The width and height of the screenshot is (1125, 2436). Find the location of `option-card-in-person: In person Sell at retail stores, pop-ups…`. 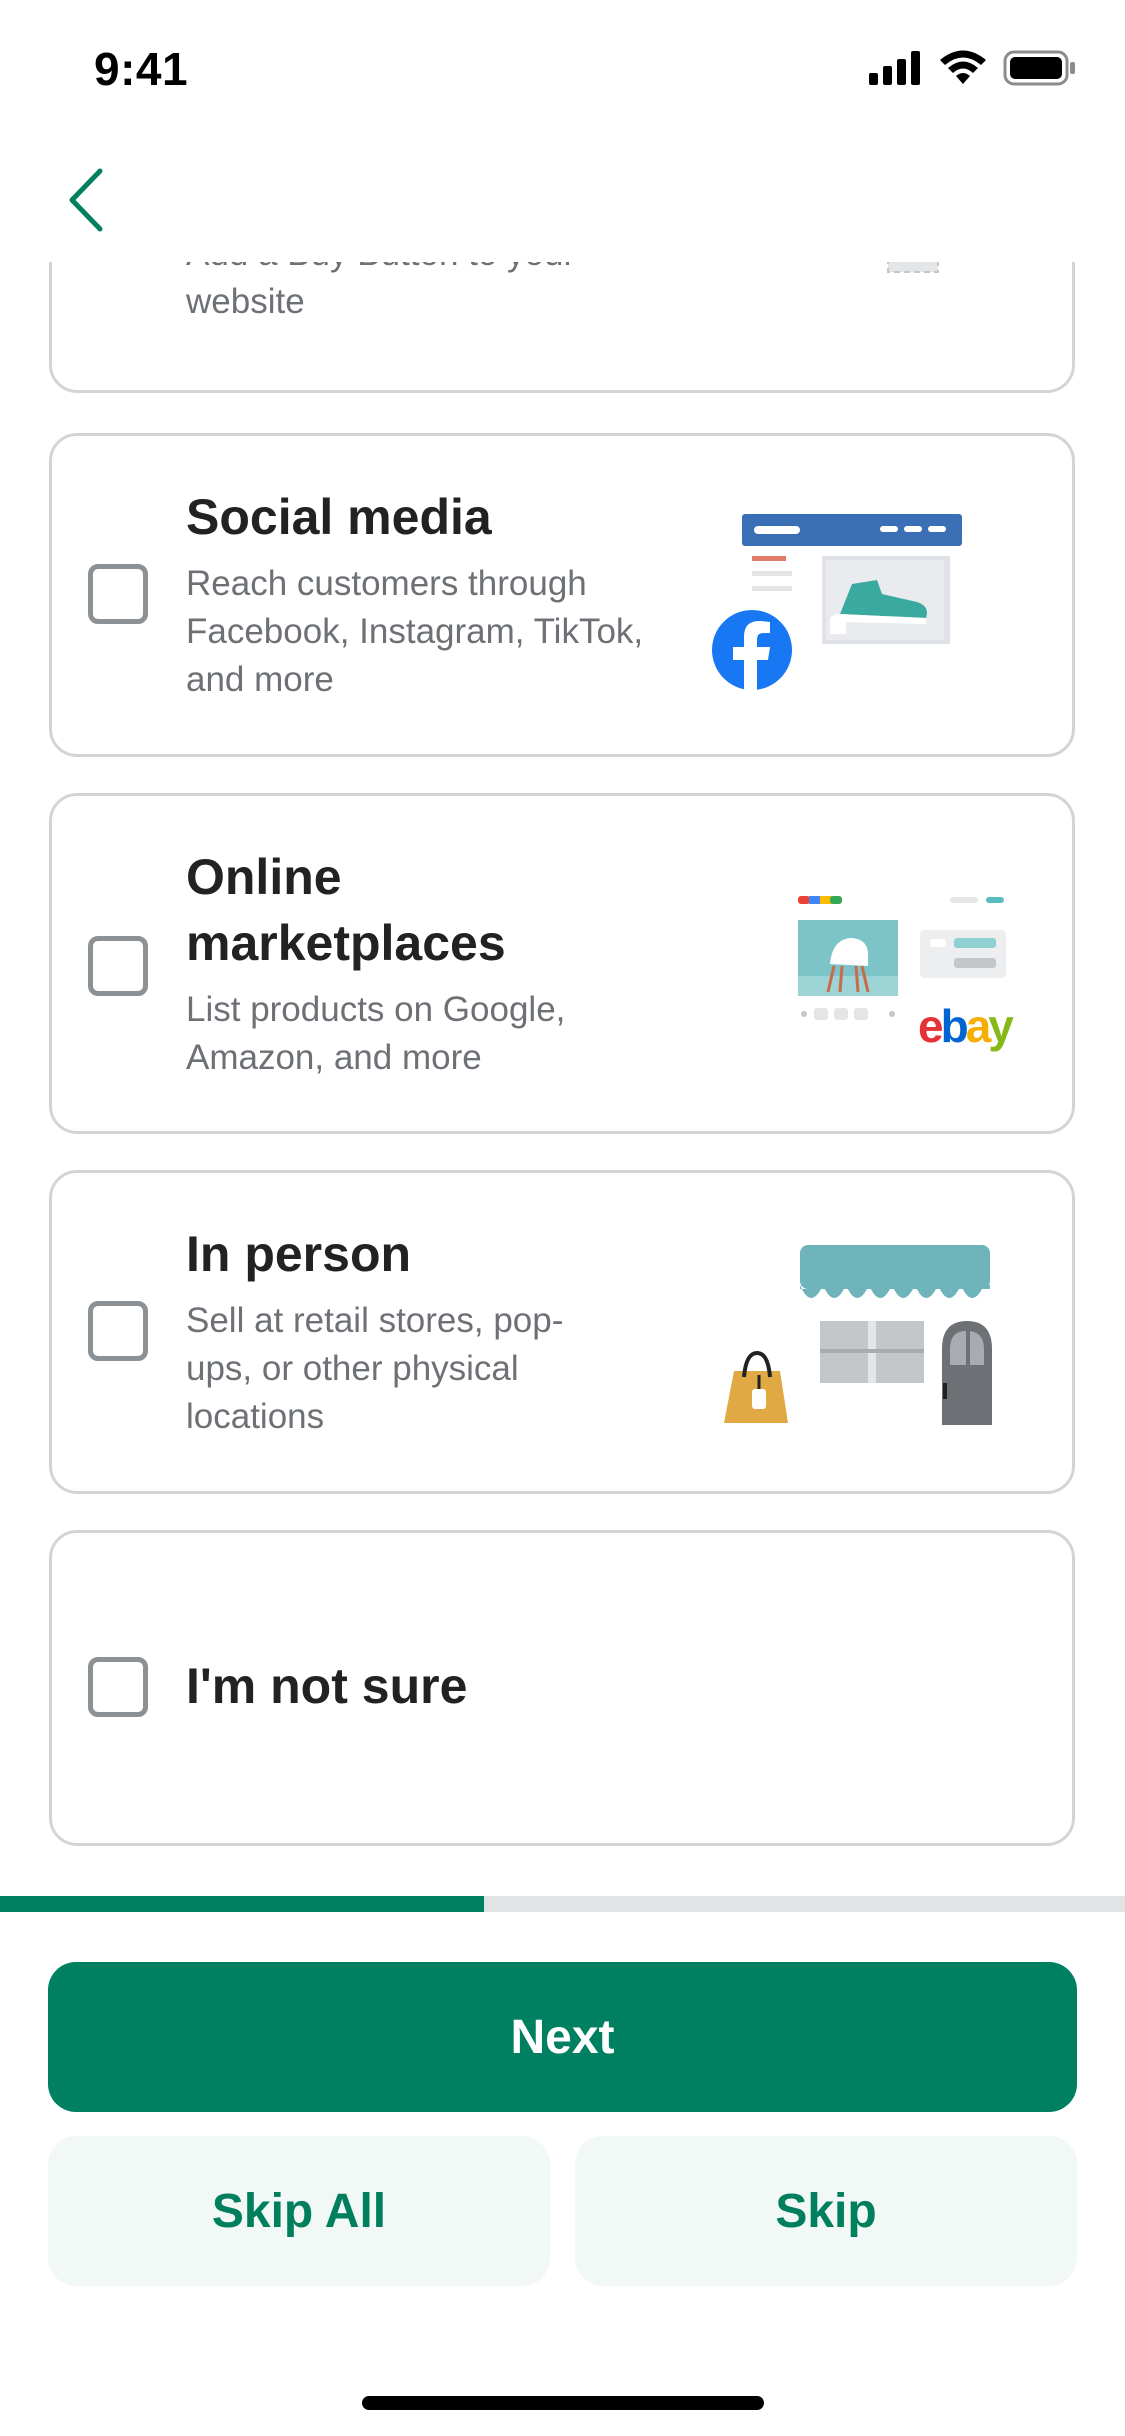

option-card-in-person: In person Sell at retail stores, pop-ups… is located at coordinates (562, 1332).